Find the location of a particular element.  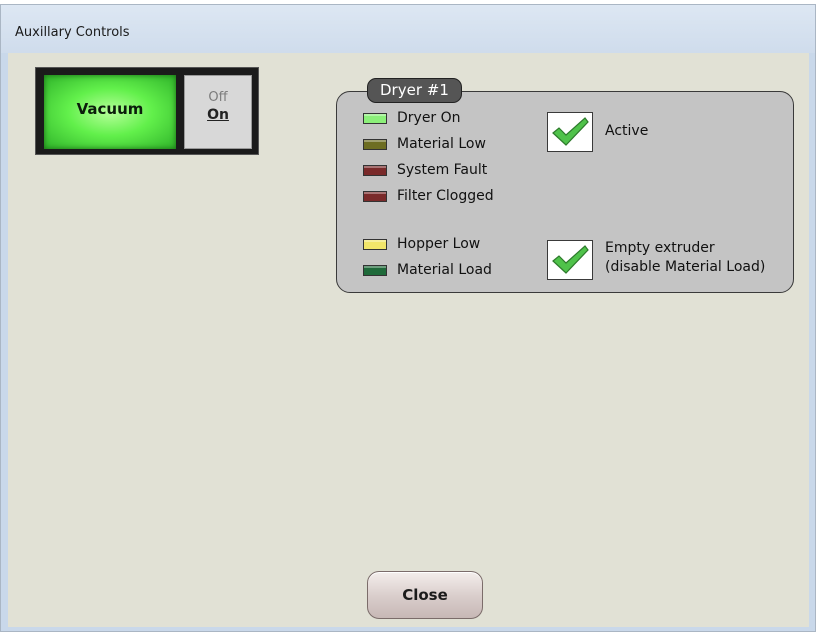

vacuum-toggle: Vacuum Off On is located at coordinates (147, 111).